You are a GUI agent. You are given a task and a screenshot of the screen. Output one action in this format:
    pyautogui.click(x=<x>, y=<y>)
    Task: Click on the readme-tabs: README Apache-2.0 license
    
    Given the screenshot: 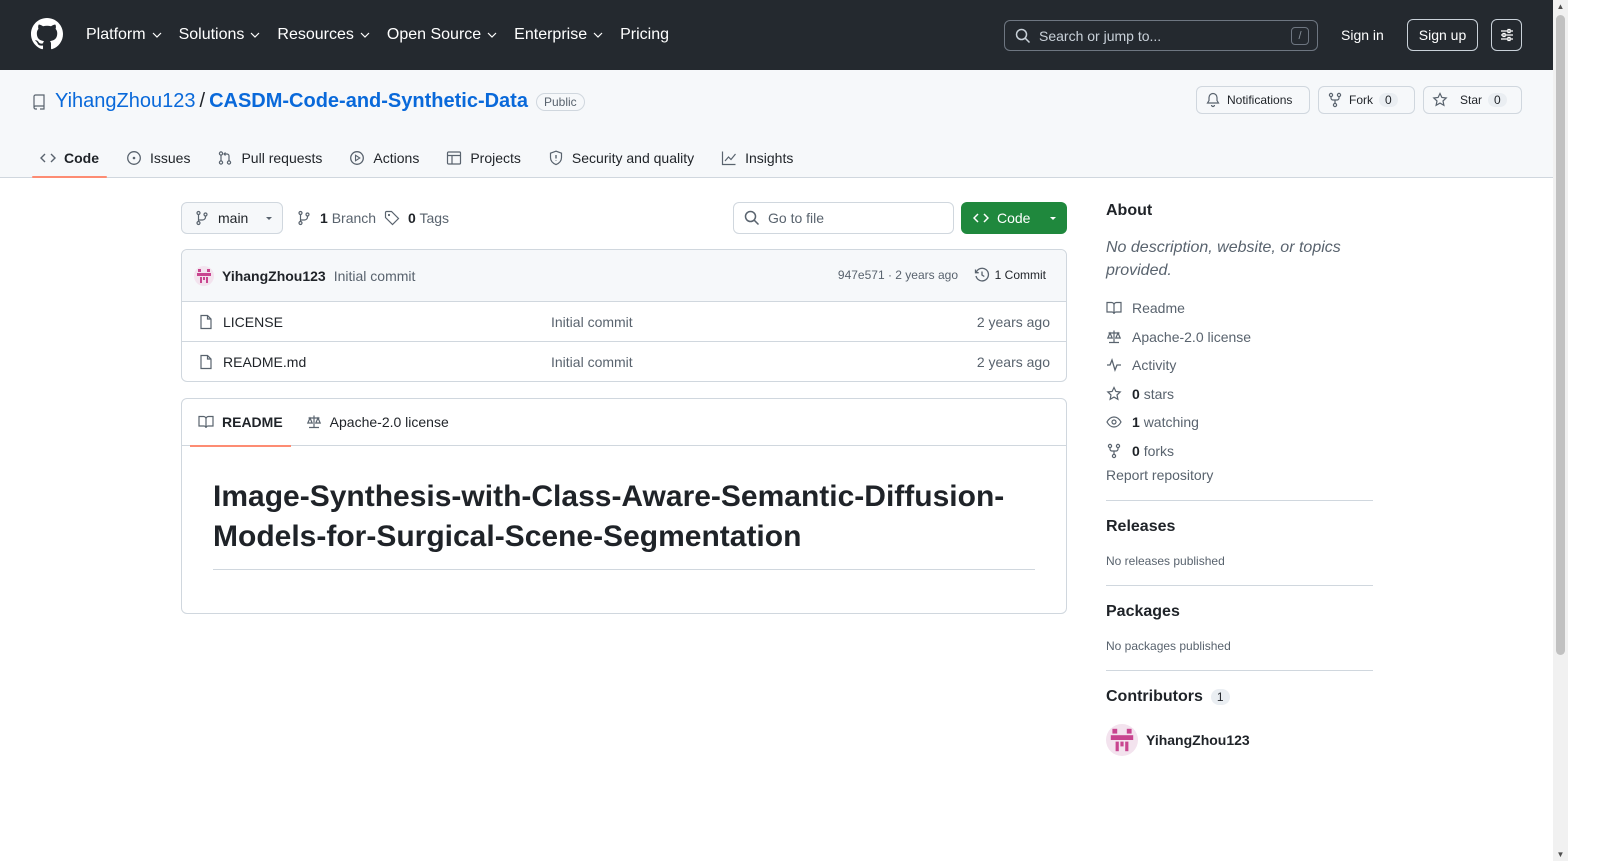 What is the action you would take?
    pyautogui.click(x=624, y=423)
    